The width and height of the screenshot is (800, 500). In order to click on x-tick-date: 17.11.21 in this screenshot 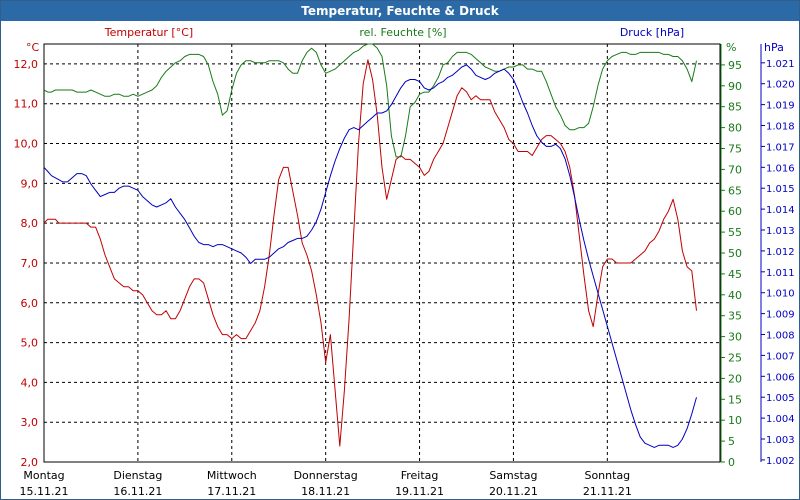, I will do `click(231, 491)`.